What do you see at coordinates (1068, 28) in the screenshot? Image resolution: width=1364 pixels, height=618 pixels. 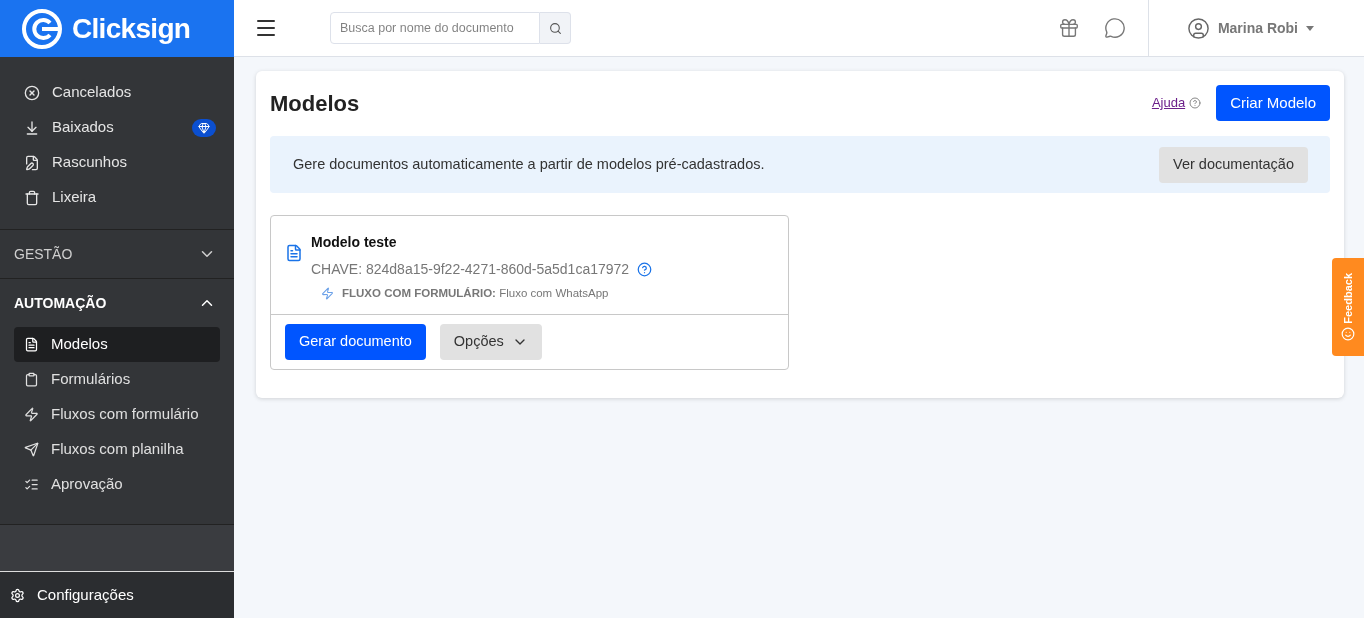 I see `gift-icon` at bounding box center [1068, 28].